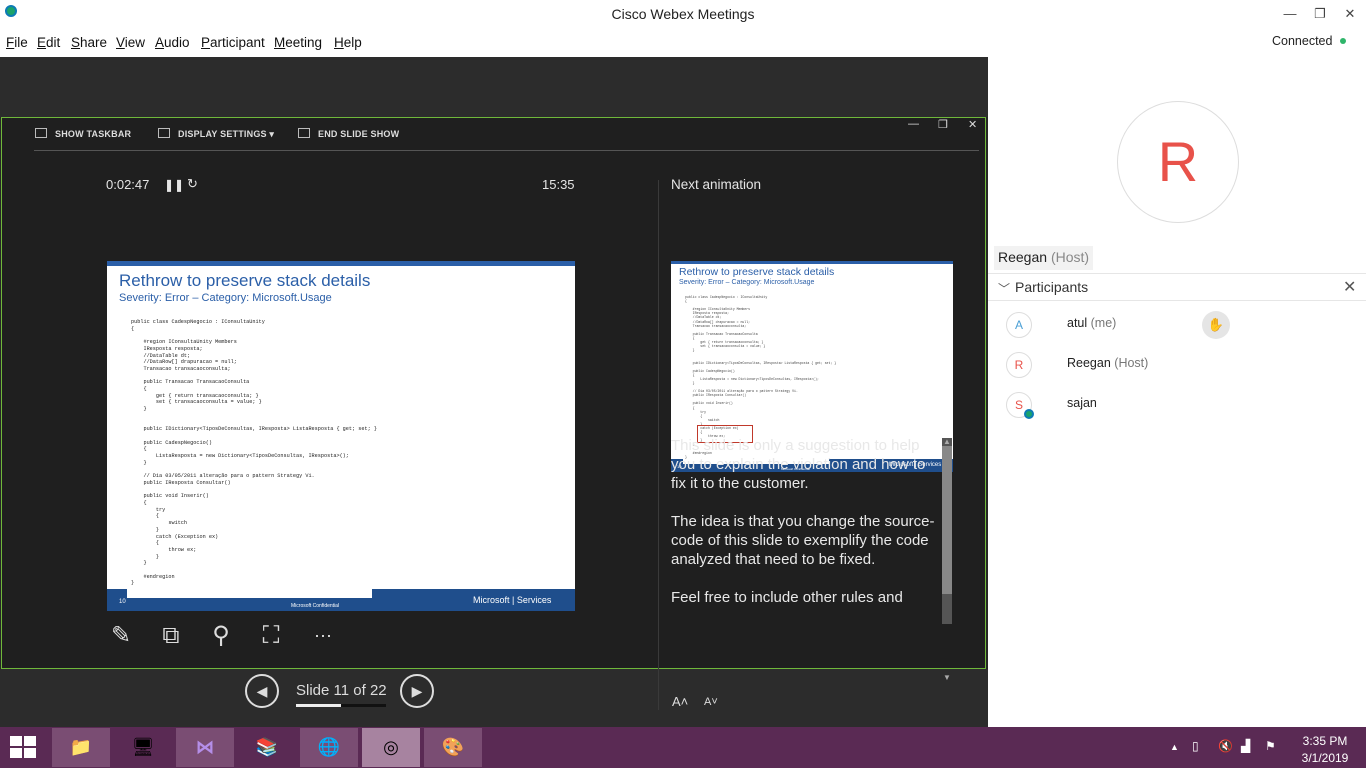 The height and width of the screenshot is (768, 1366). What do you see at coordinates (348, 42) in the screenshot?
I see `menu-help: Help` at bounding box center [348, 42].